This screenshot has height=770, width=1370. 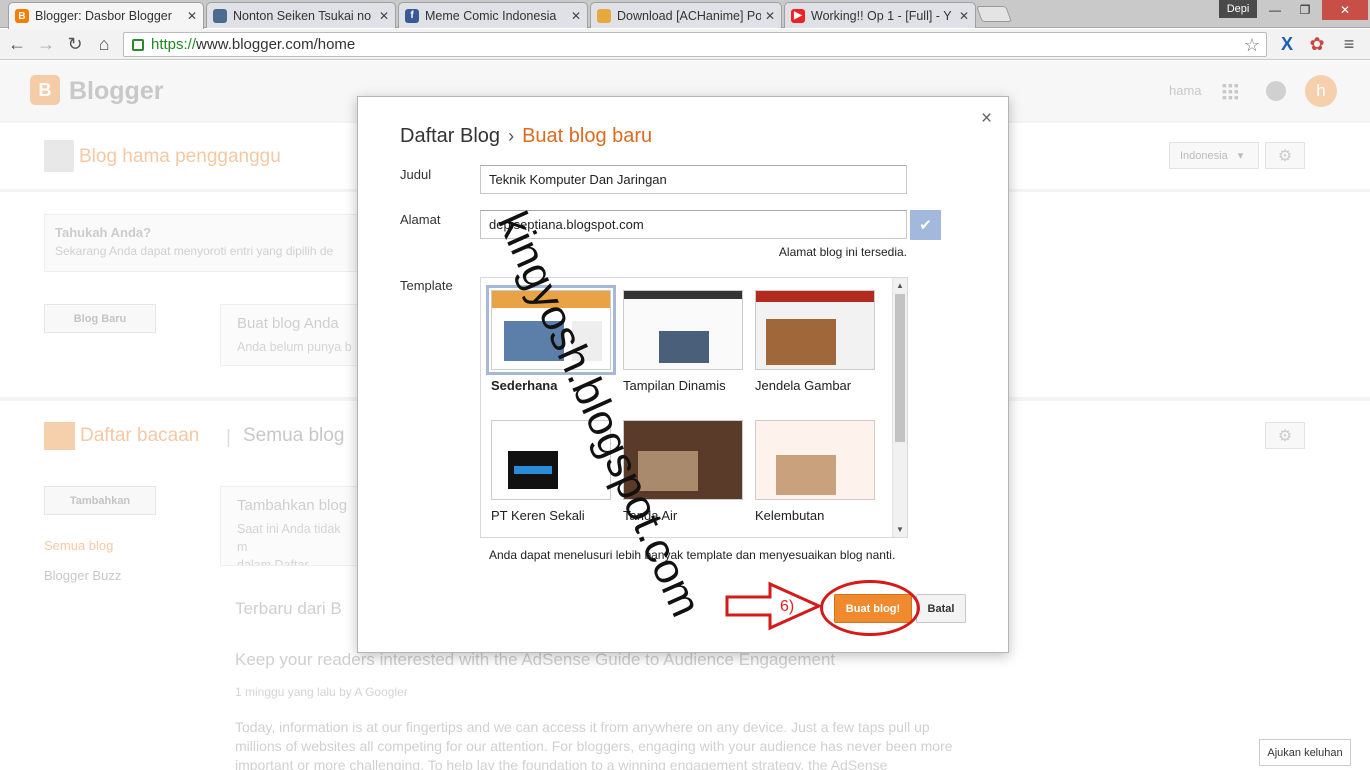 What do you see at coordinates (1231, 91) in the screenshot?
I see `apps-grid-icon: ▪▪▪ ▪▪▪ ▪▪▪` at bounding box center [1231, 91].